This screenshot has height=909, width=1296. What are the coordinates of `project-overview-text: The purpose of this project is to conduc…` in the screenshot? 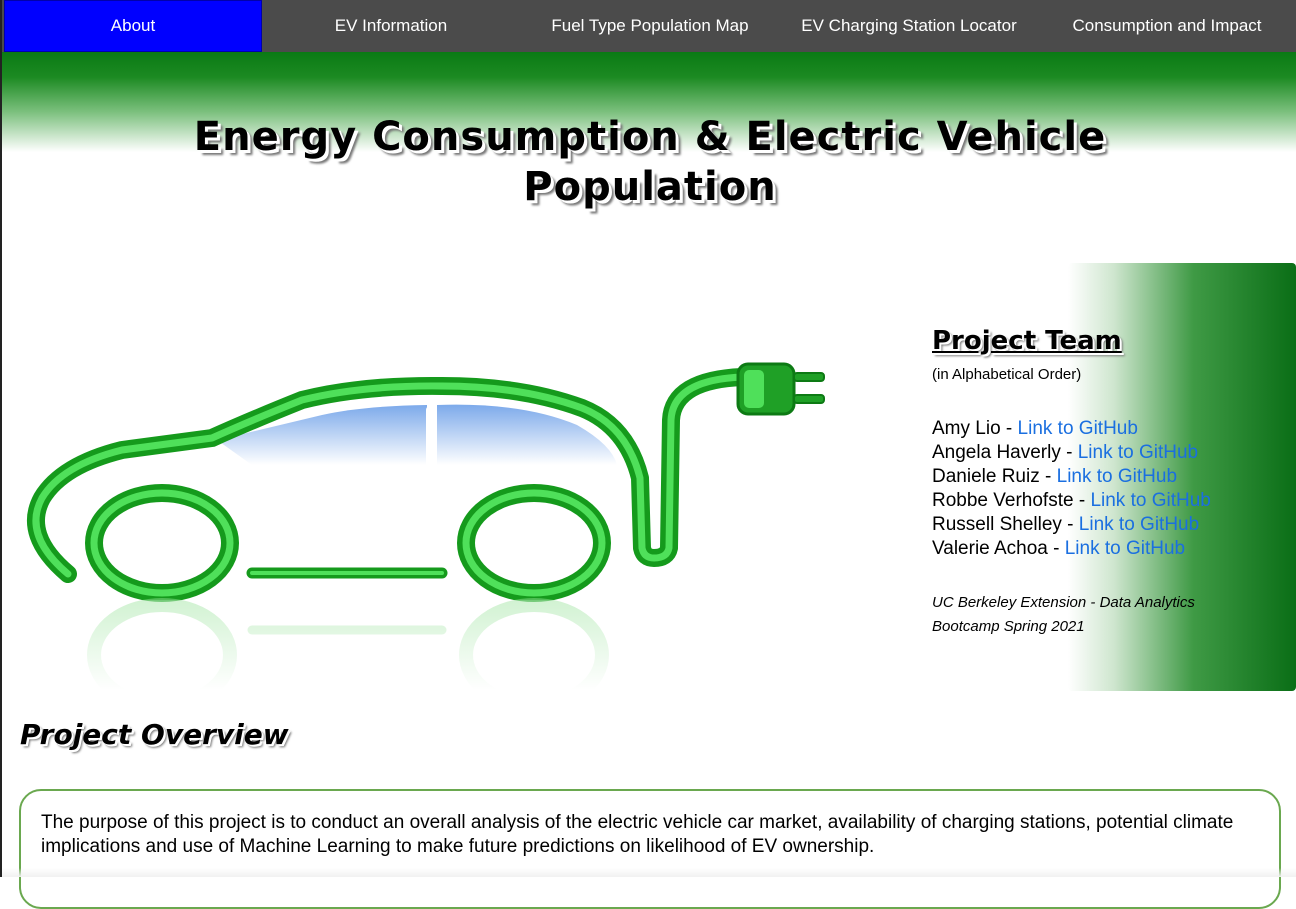 It's located at (637, 834).